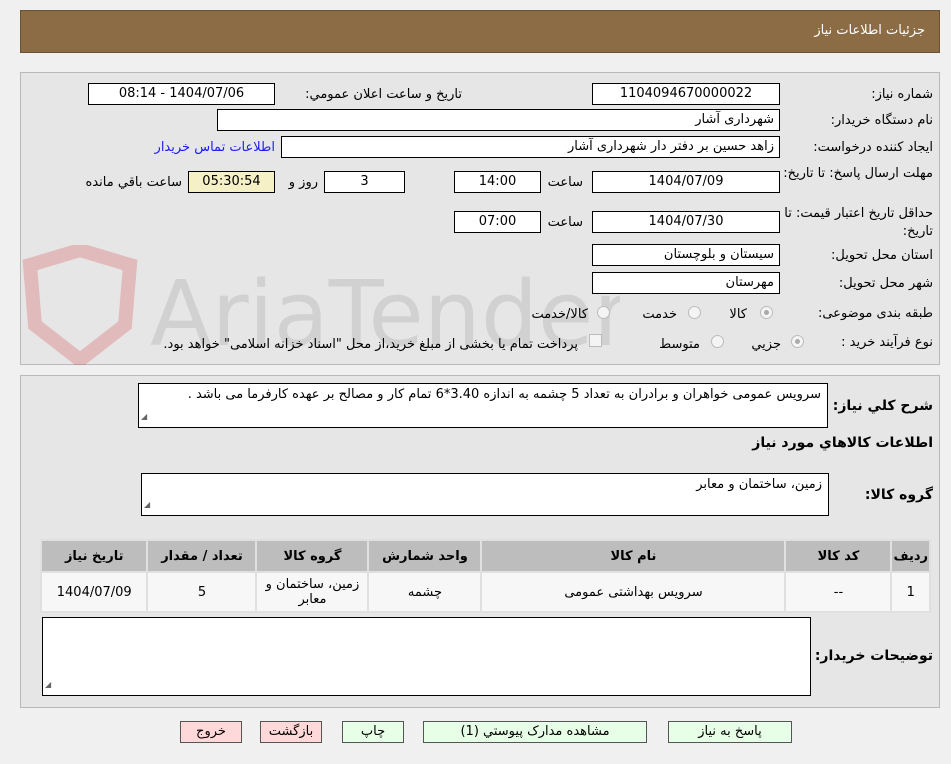  I want to click on exit-button: خروج, so click(211, 732).